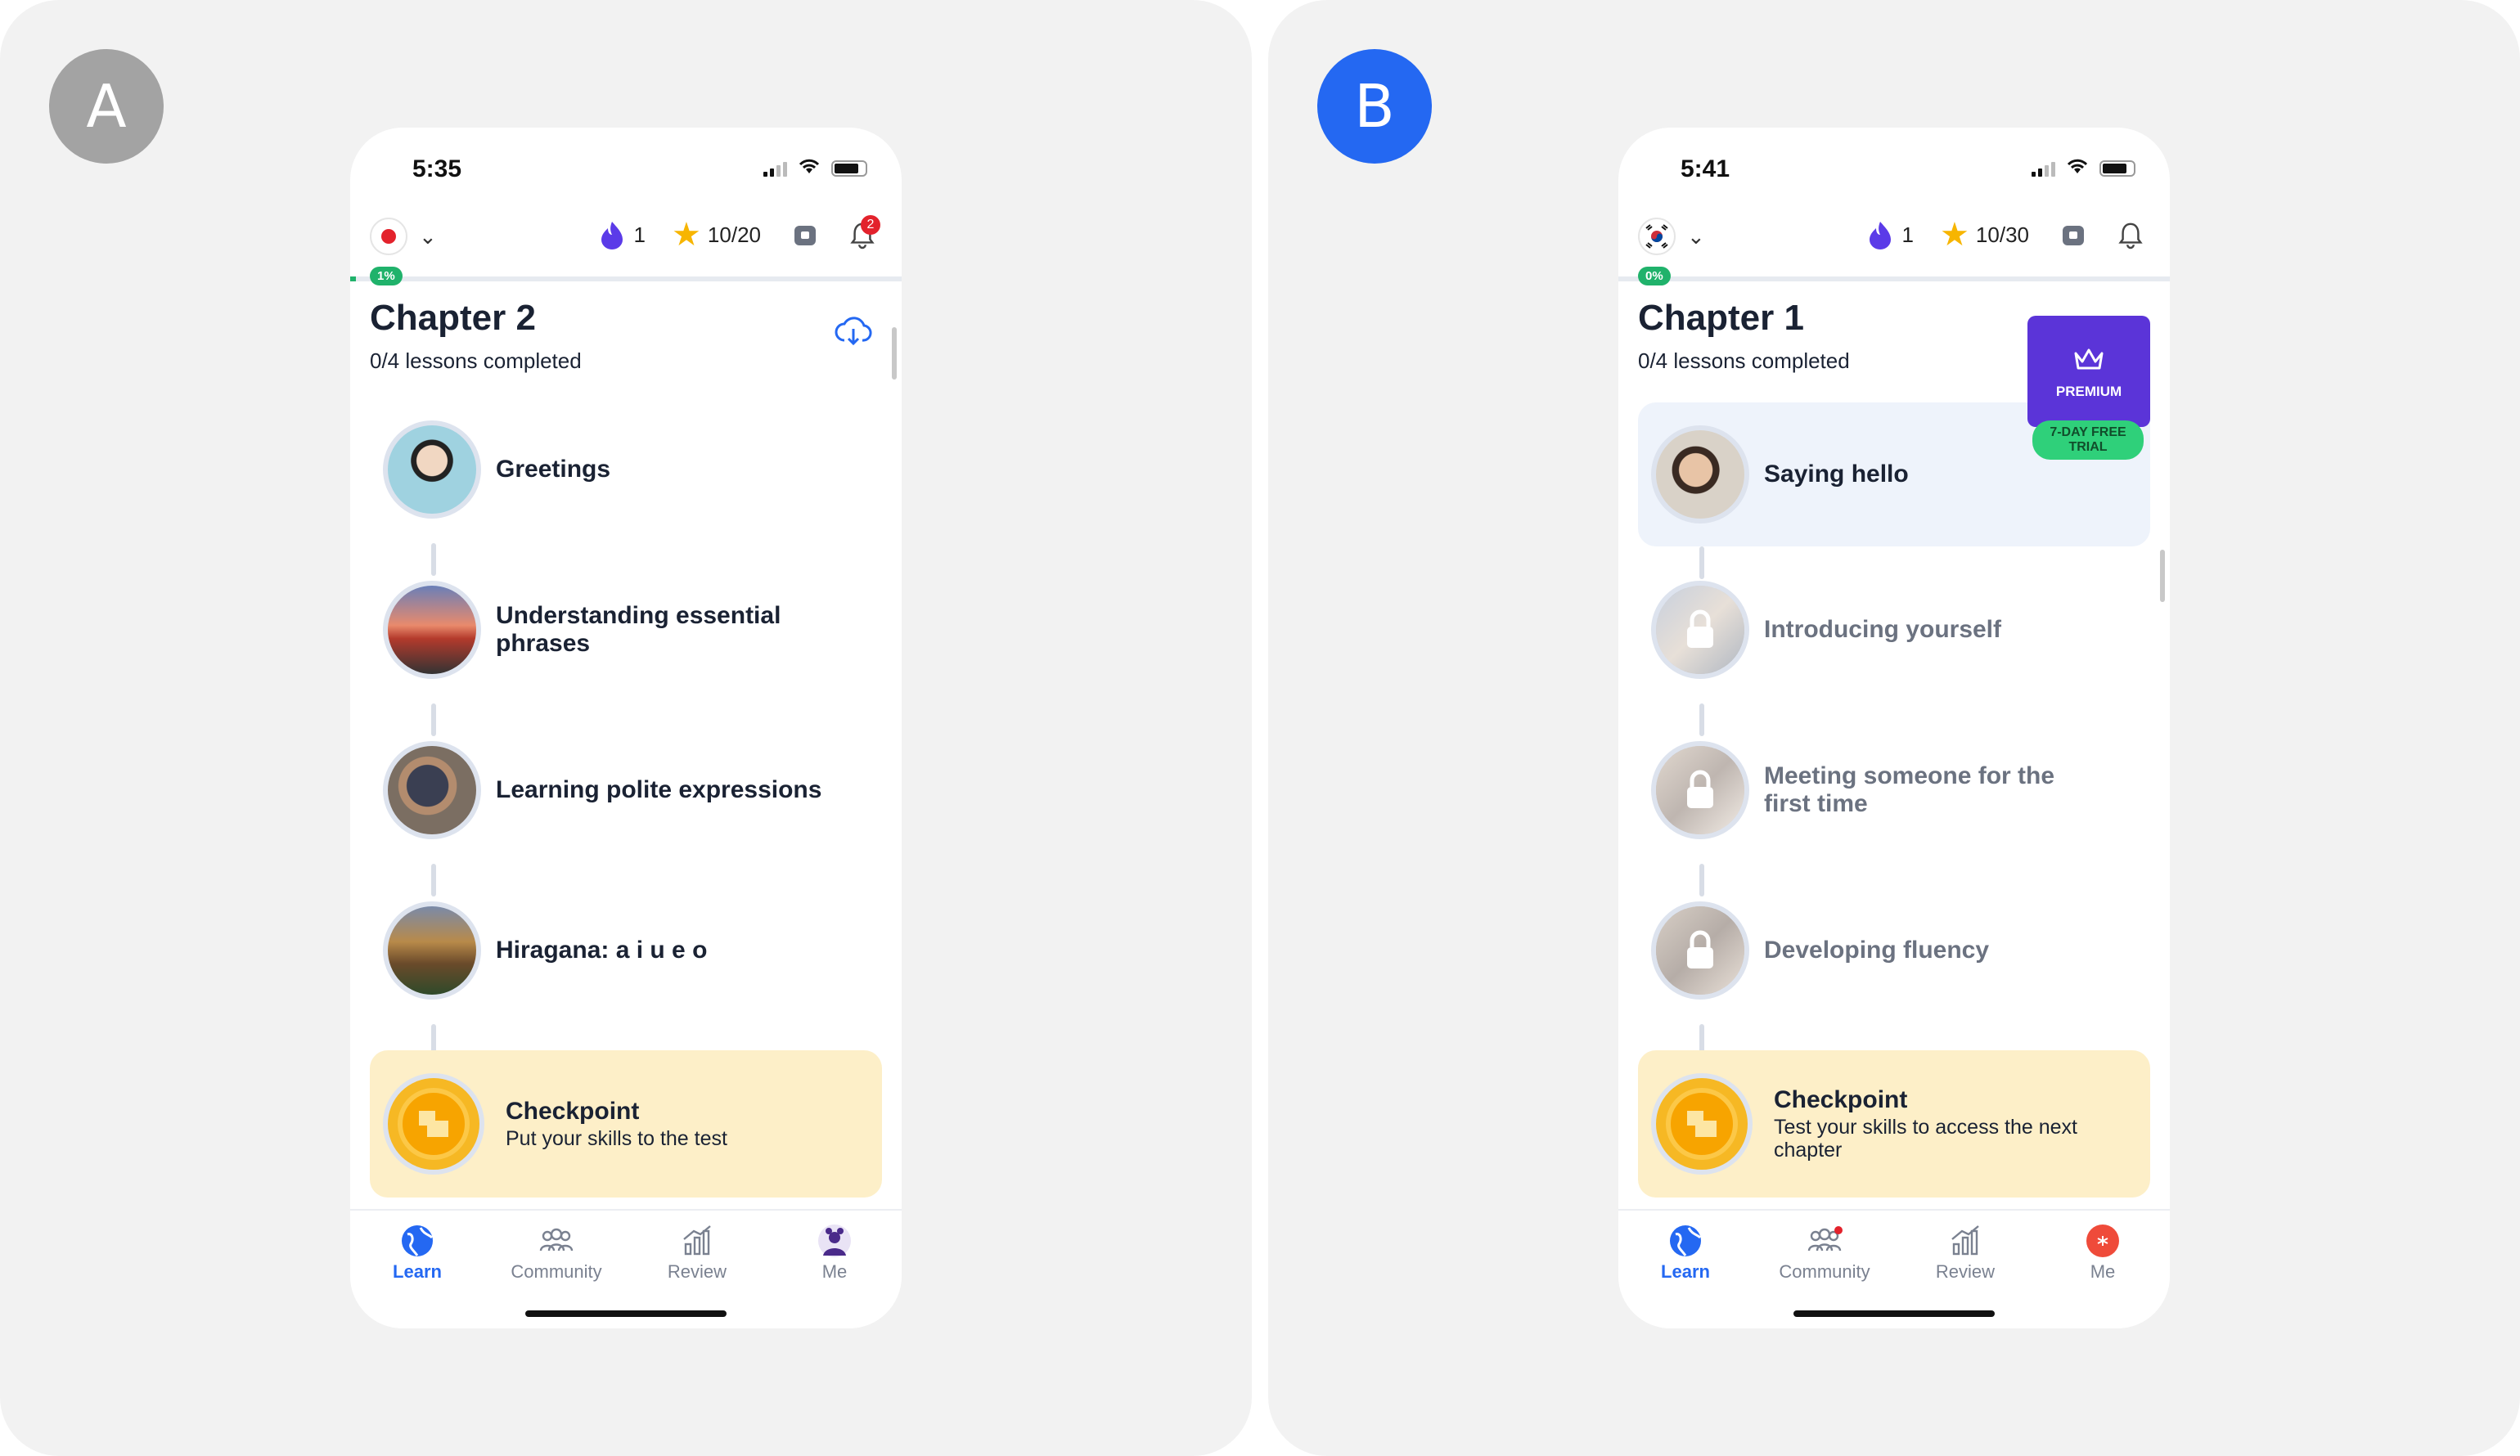  Describe the element at coordinates (1655, 276) in the screenshot. I see `progress-badge: 0%` at that location.